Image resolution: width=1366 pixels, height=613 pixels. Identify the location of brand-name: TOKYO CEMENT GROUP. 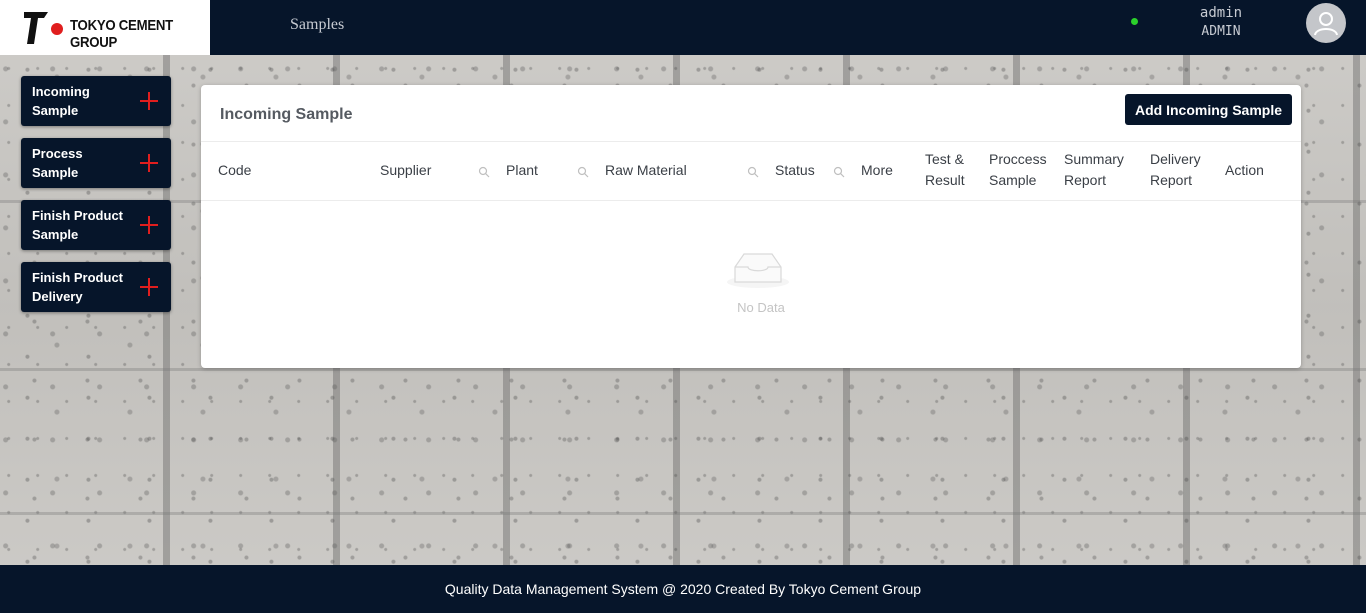
(121, 34).